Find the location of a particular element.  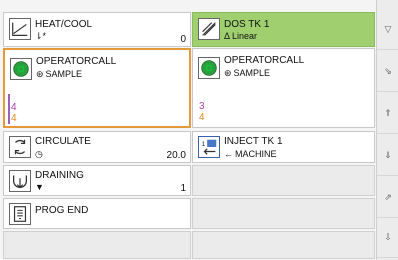

svg-text: 1 is located at coordinates (204, 144).